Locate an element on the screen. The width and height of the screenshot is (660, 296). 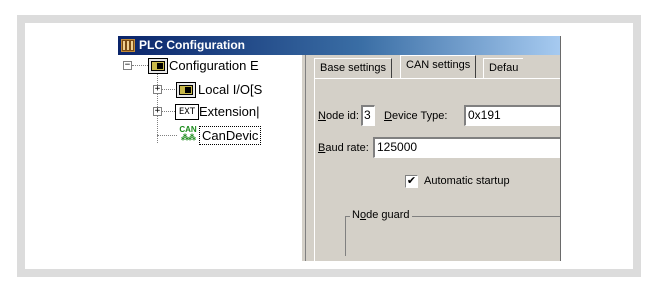
node-guard-group is located at coordinates (452, 236).